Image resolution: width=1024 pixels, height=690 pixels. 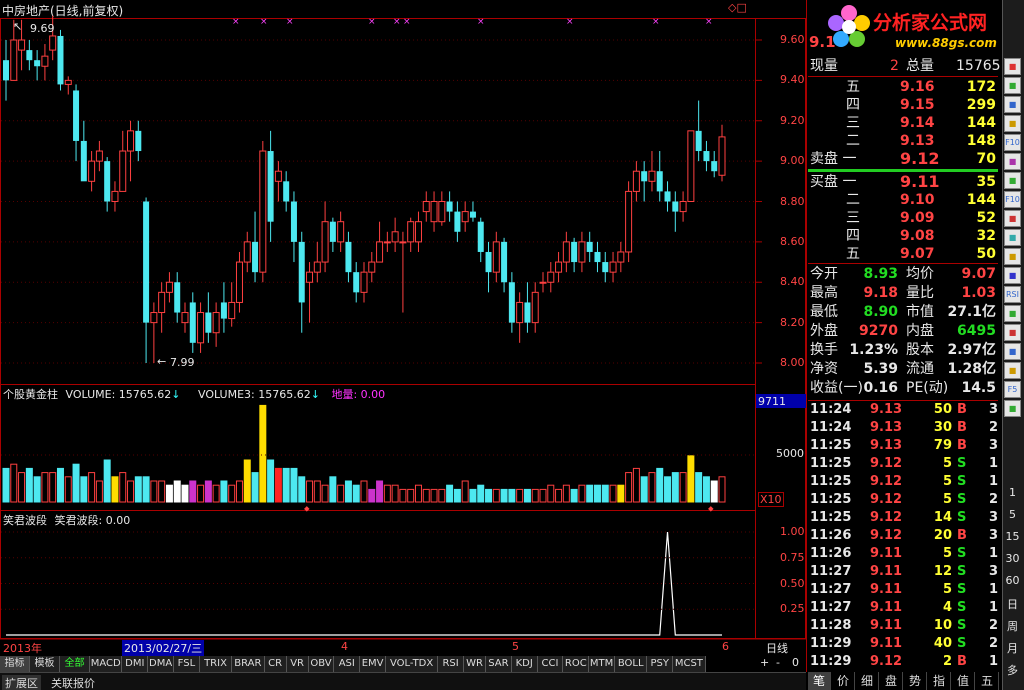 I want to click on indicator-tab: EMV, so click(x=373, y=664).